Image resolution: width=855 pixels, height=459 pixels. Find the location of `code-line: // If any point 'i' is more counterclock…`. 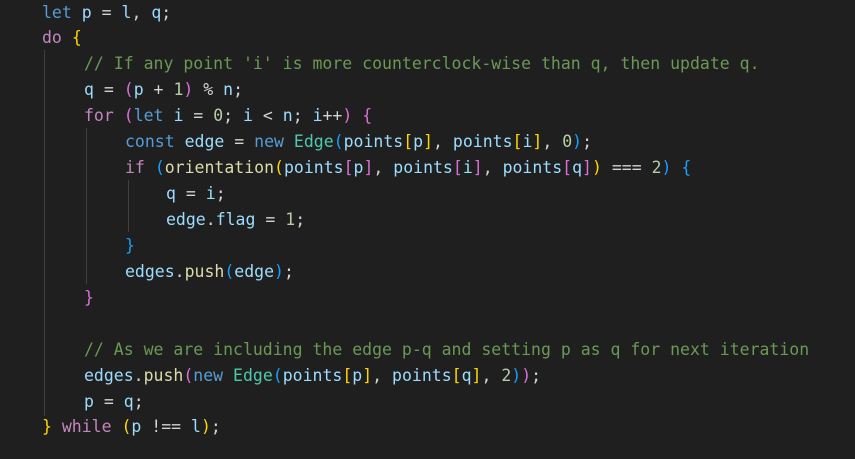

code-line: // If any point 'i' is more counterclock… is located at coordinates (422, 64).